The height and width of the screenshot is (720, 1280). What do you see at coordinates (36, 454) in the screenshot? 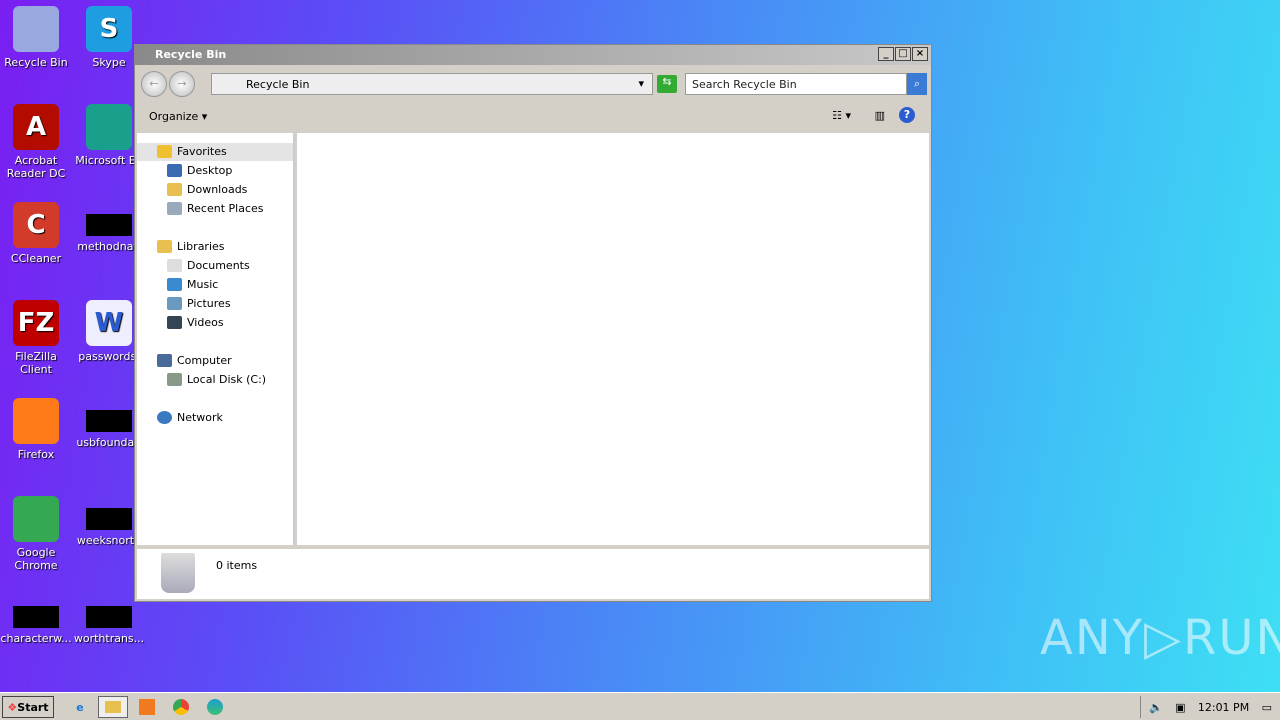
I see `desktop-icon-label: Firefox` at bounding box center [36, 454].